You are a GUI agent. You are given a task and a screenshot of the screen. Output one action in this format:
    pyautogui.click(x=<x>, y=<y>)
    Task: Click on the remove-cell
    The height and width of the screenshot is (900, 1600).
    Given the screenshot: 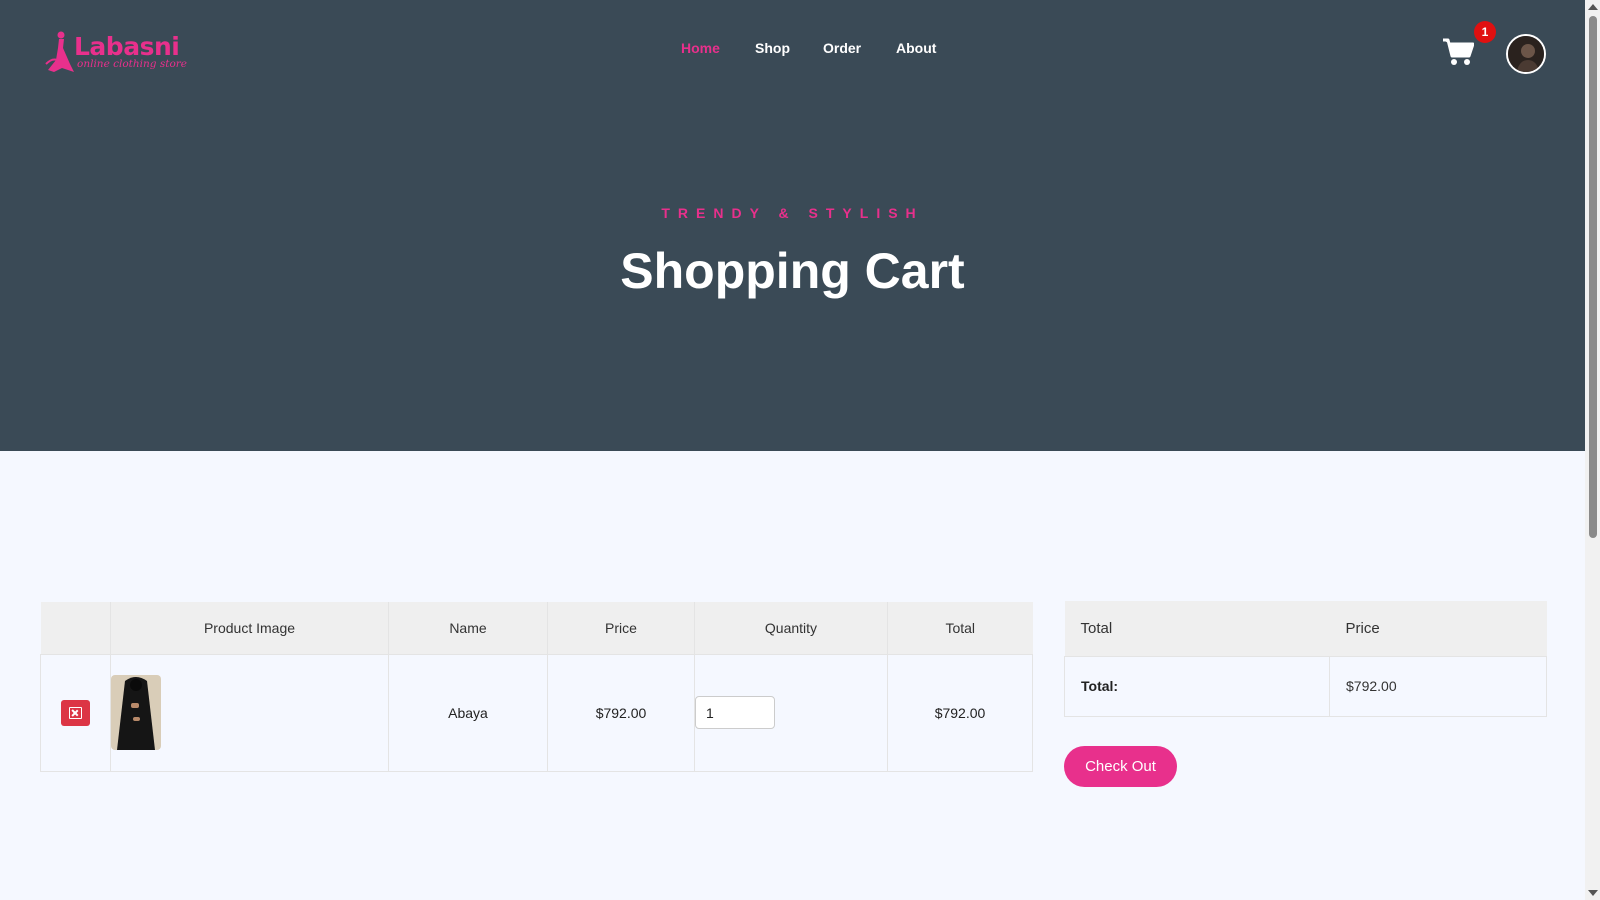 What is the action you would take?
    pyautogui.click(x=75, y=712)
    